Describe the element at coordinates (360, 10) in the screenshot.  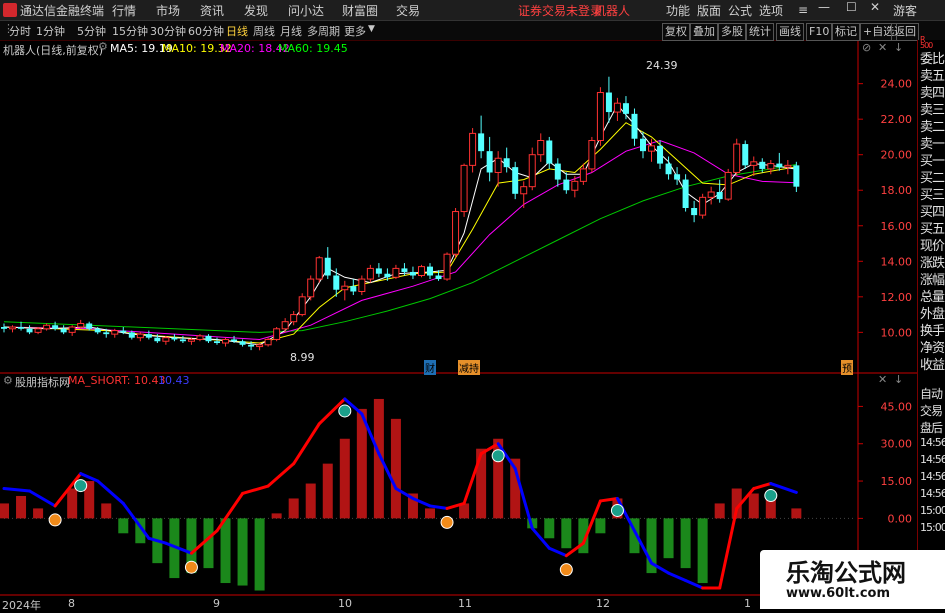
I see `menu-item-wealth: 财富圈` at that location.